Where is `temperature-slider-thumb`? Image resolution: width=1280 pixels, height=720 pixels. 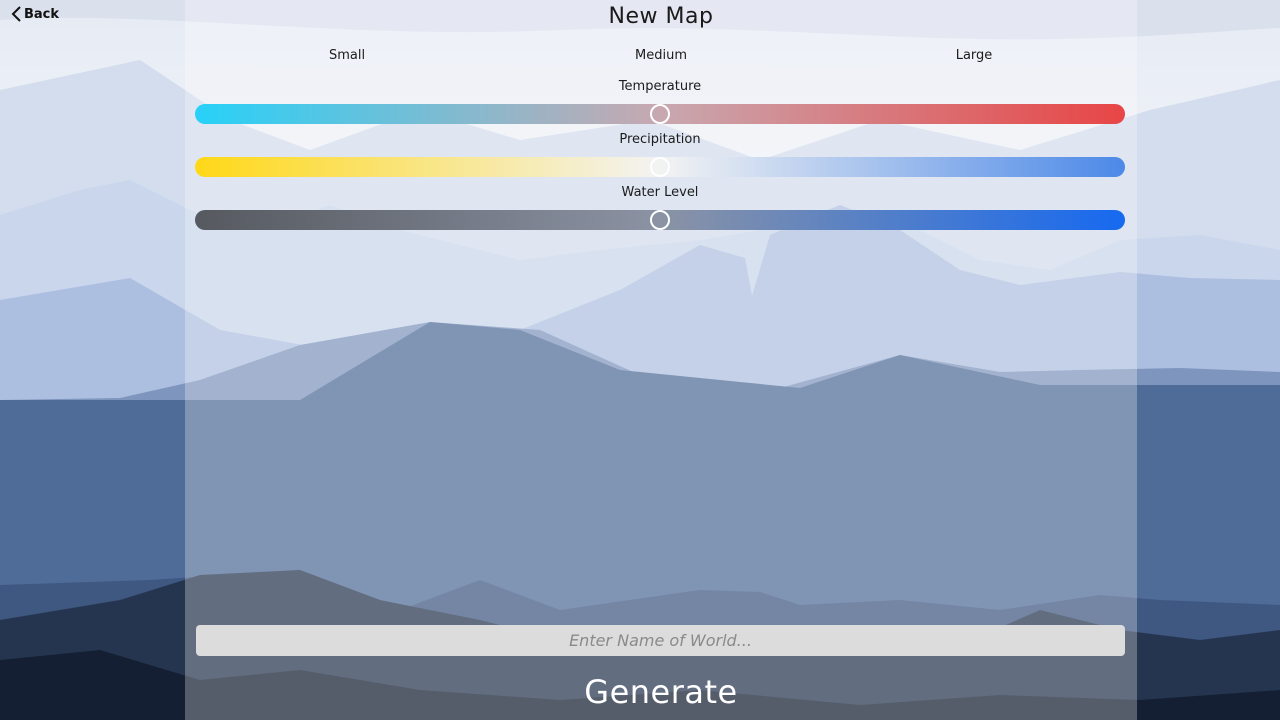
temperature-slider-thumb is located at coordinates (660, 114).